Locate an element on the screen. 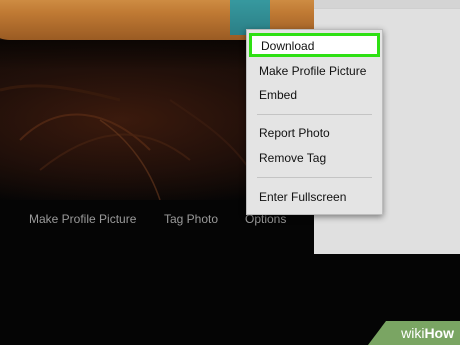 This screenshot has width=460, height=345. photo-action-bar: Make Profile Picture Tag Photo Options is located at coordinates (150, 222).